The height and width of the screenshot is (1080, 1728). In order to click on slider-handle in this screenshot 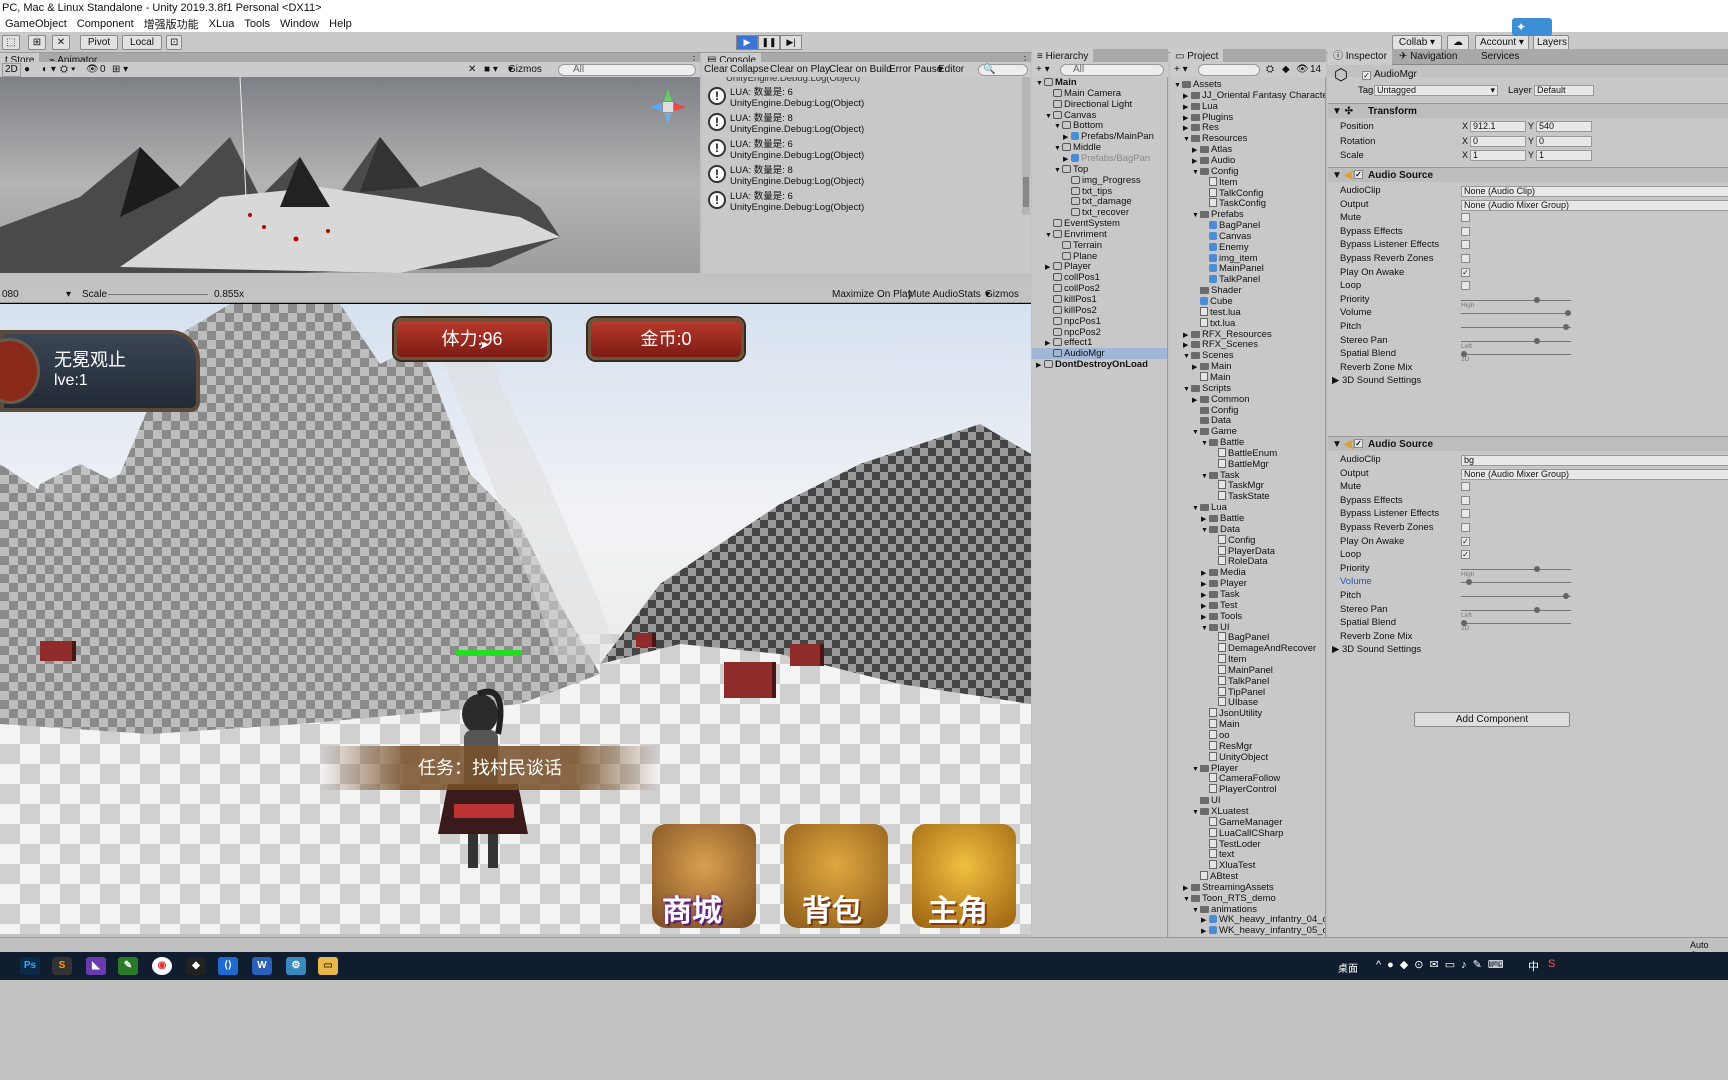, I will do `click(1469, 582)`.